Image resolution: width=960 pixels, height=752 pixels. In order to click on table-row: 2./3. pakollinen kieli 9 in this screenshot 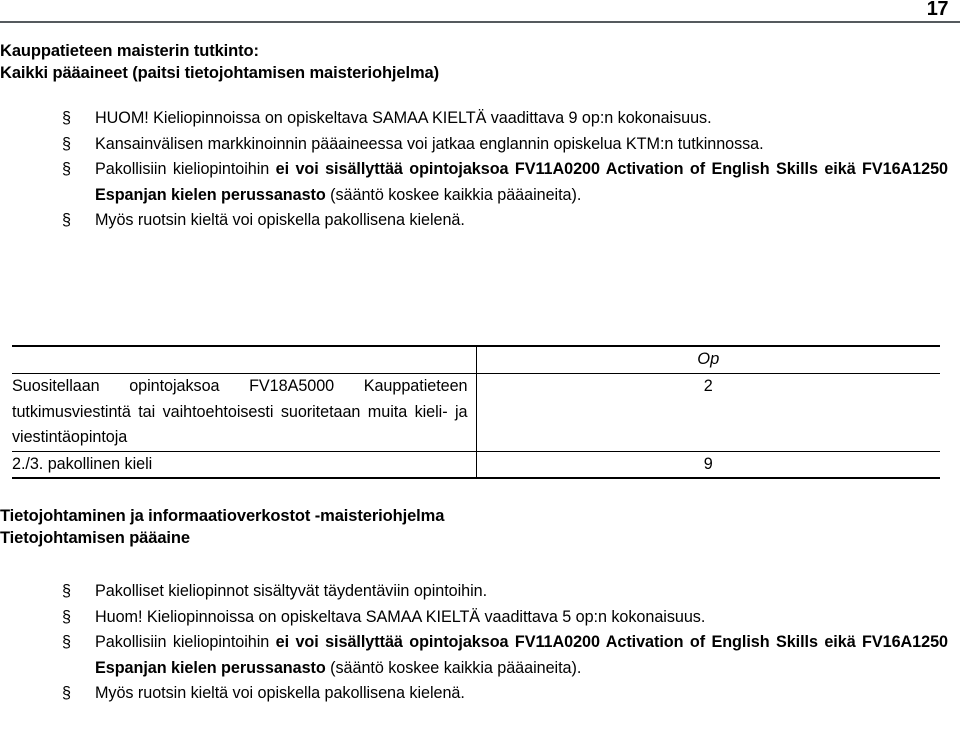, I will do `click(476, 465)`.